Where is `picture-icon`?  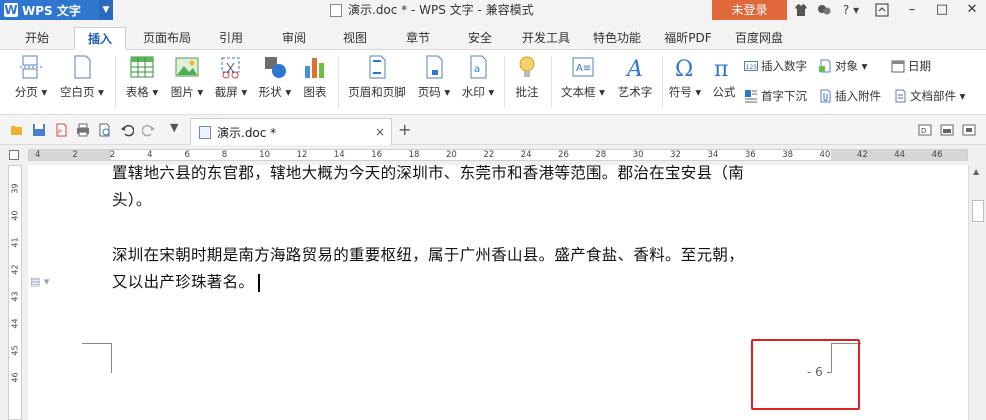
picture-icon is located at coordinates (187, 67).